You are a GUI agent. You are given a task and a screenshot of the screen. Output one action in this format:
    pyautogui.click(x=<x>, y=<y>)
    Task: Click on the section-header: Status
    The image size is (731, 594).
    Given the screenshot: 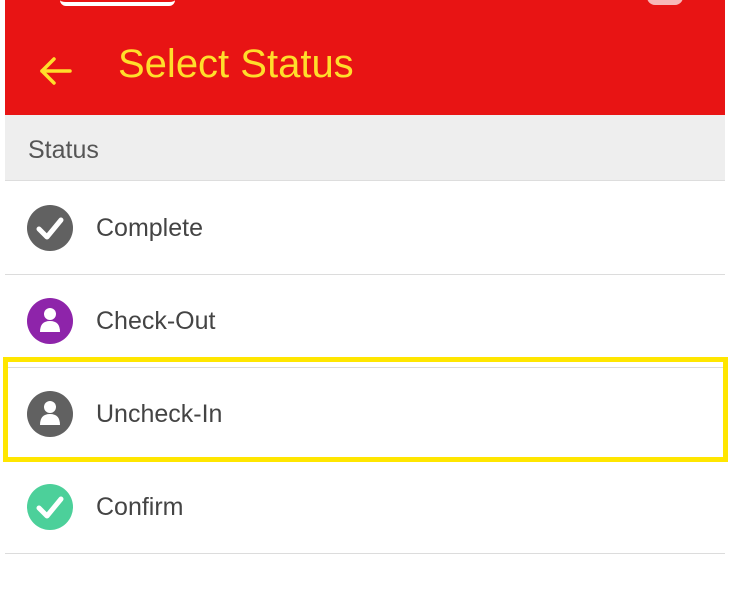 What is the action you would take?
    pyautogui.click(x=365, y=148)
    